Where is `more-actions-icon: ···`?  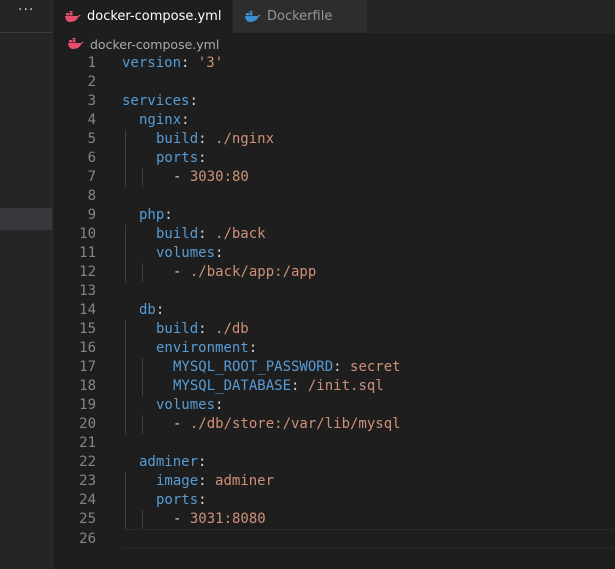 more-actions-icon: ··· is located at coordinates (26, 10).